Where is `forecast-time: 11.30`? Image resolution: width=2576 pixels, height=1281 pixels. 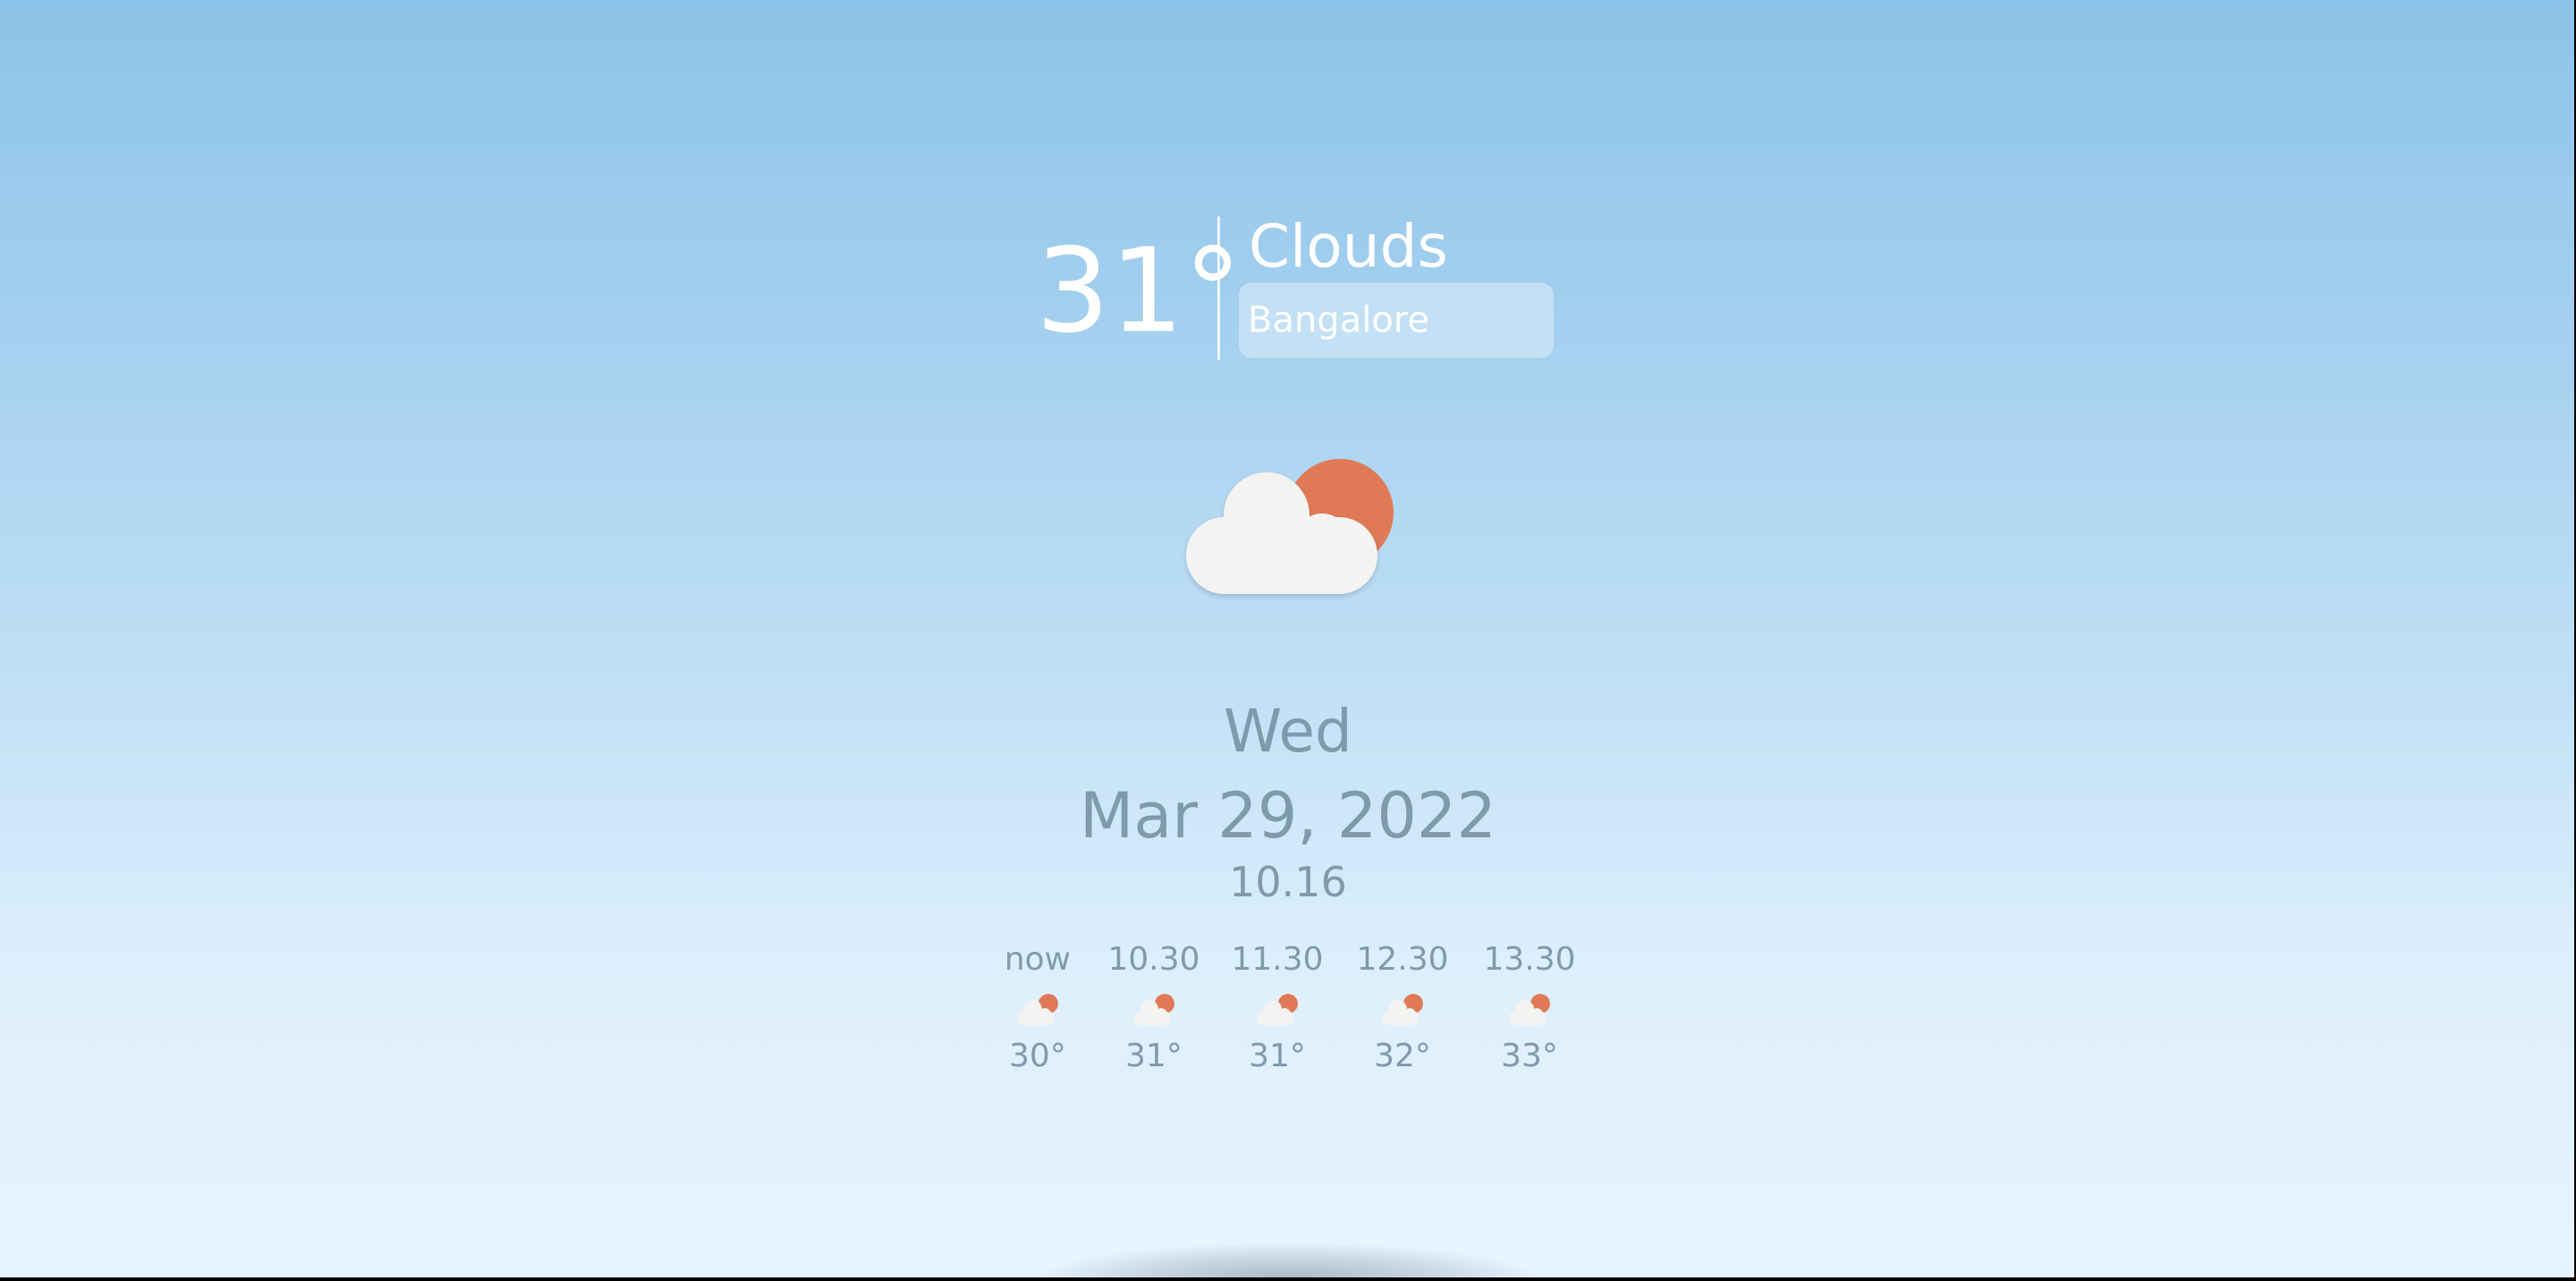
forecast-time: 11.30 is located at coordinates (1277, 959).